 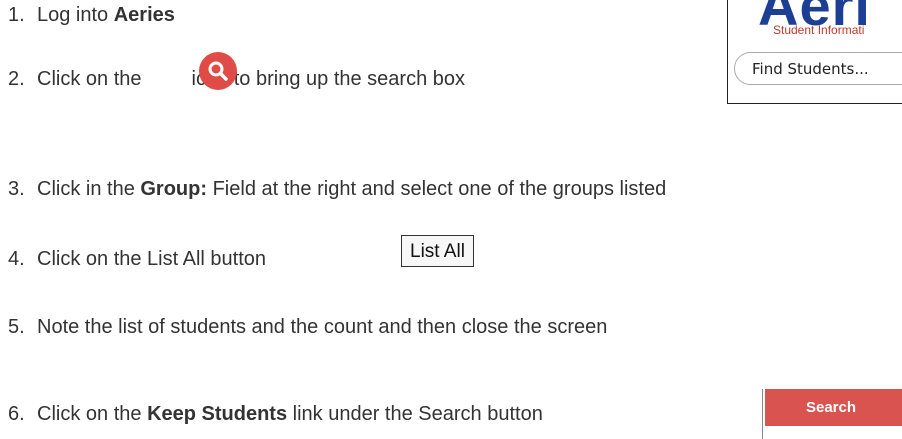 I want to click on list-all-button: List All, so click(x=437, y=251).